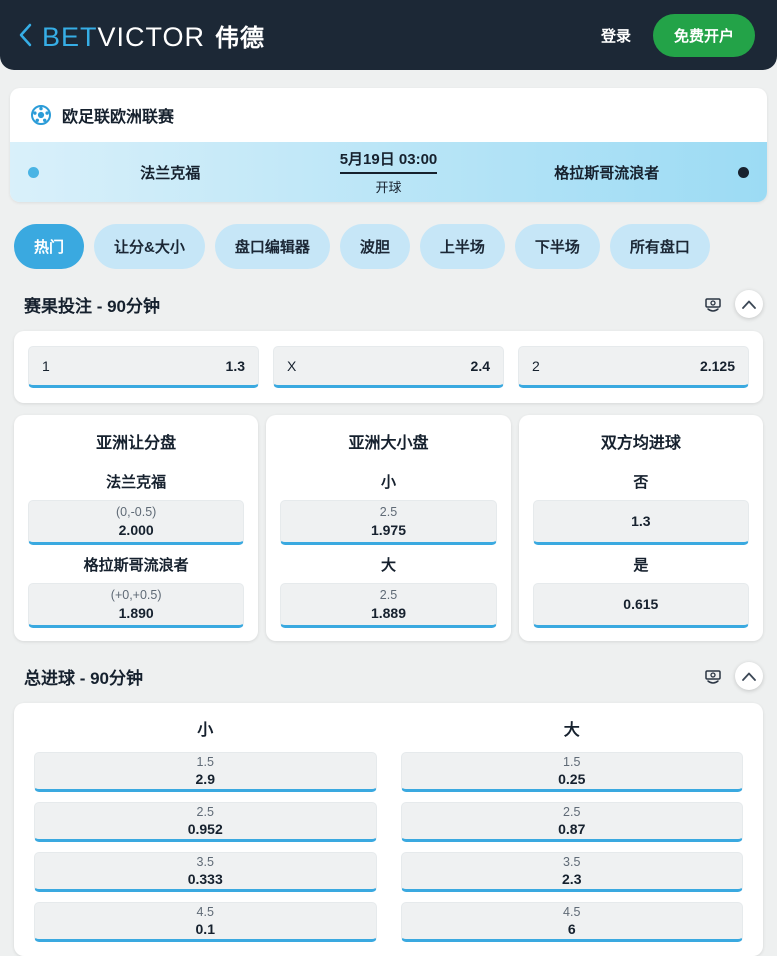 The height and width of the screenshot is (956, 777). I want to click on panel-title: 亚洲大小盘, so click(388, 443).